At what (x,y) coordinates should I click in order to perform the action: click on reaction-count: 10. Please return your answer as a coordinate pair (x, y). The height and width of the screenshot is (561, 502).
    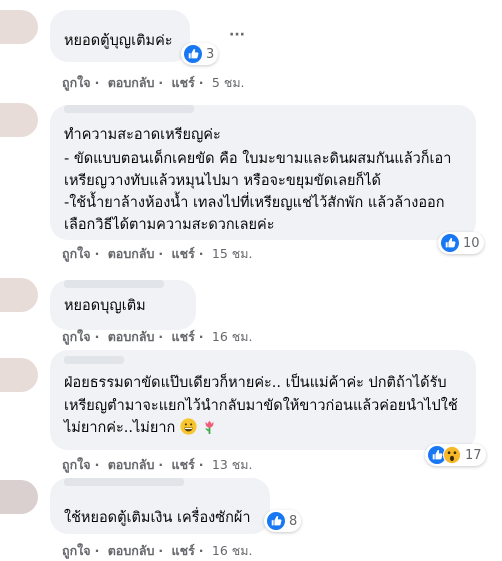
    Looking at the image, I should click on (461, 243).